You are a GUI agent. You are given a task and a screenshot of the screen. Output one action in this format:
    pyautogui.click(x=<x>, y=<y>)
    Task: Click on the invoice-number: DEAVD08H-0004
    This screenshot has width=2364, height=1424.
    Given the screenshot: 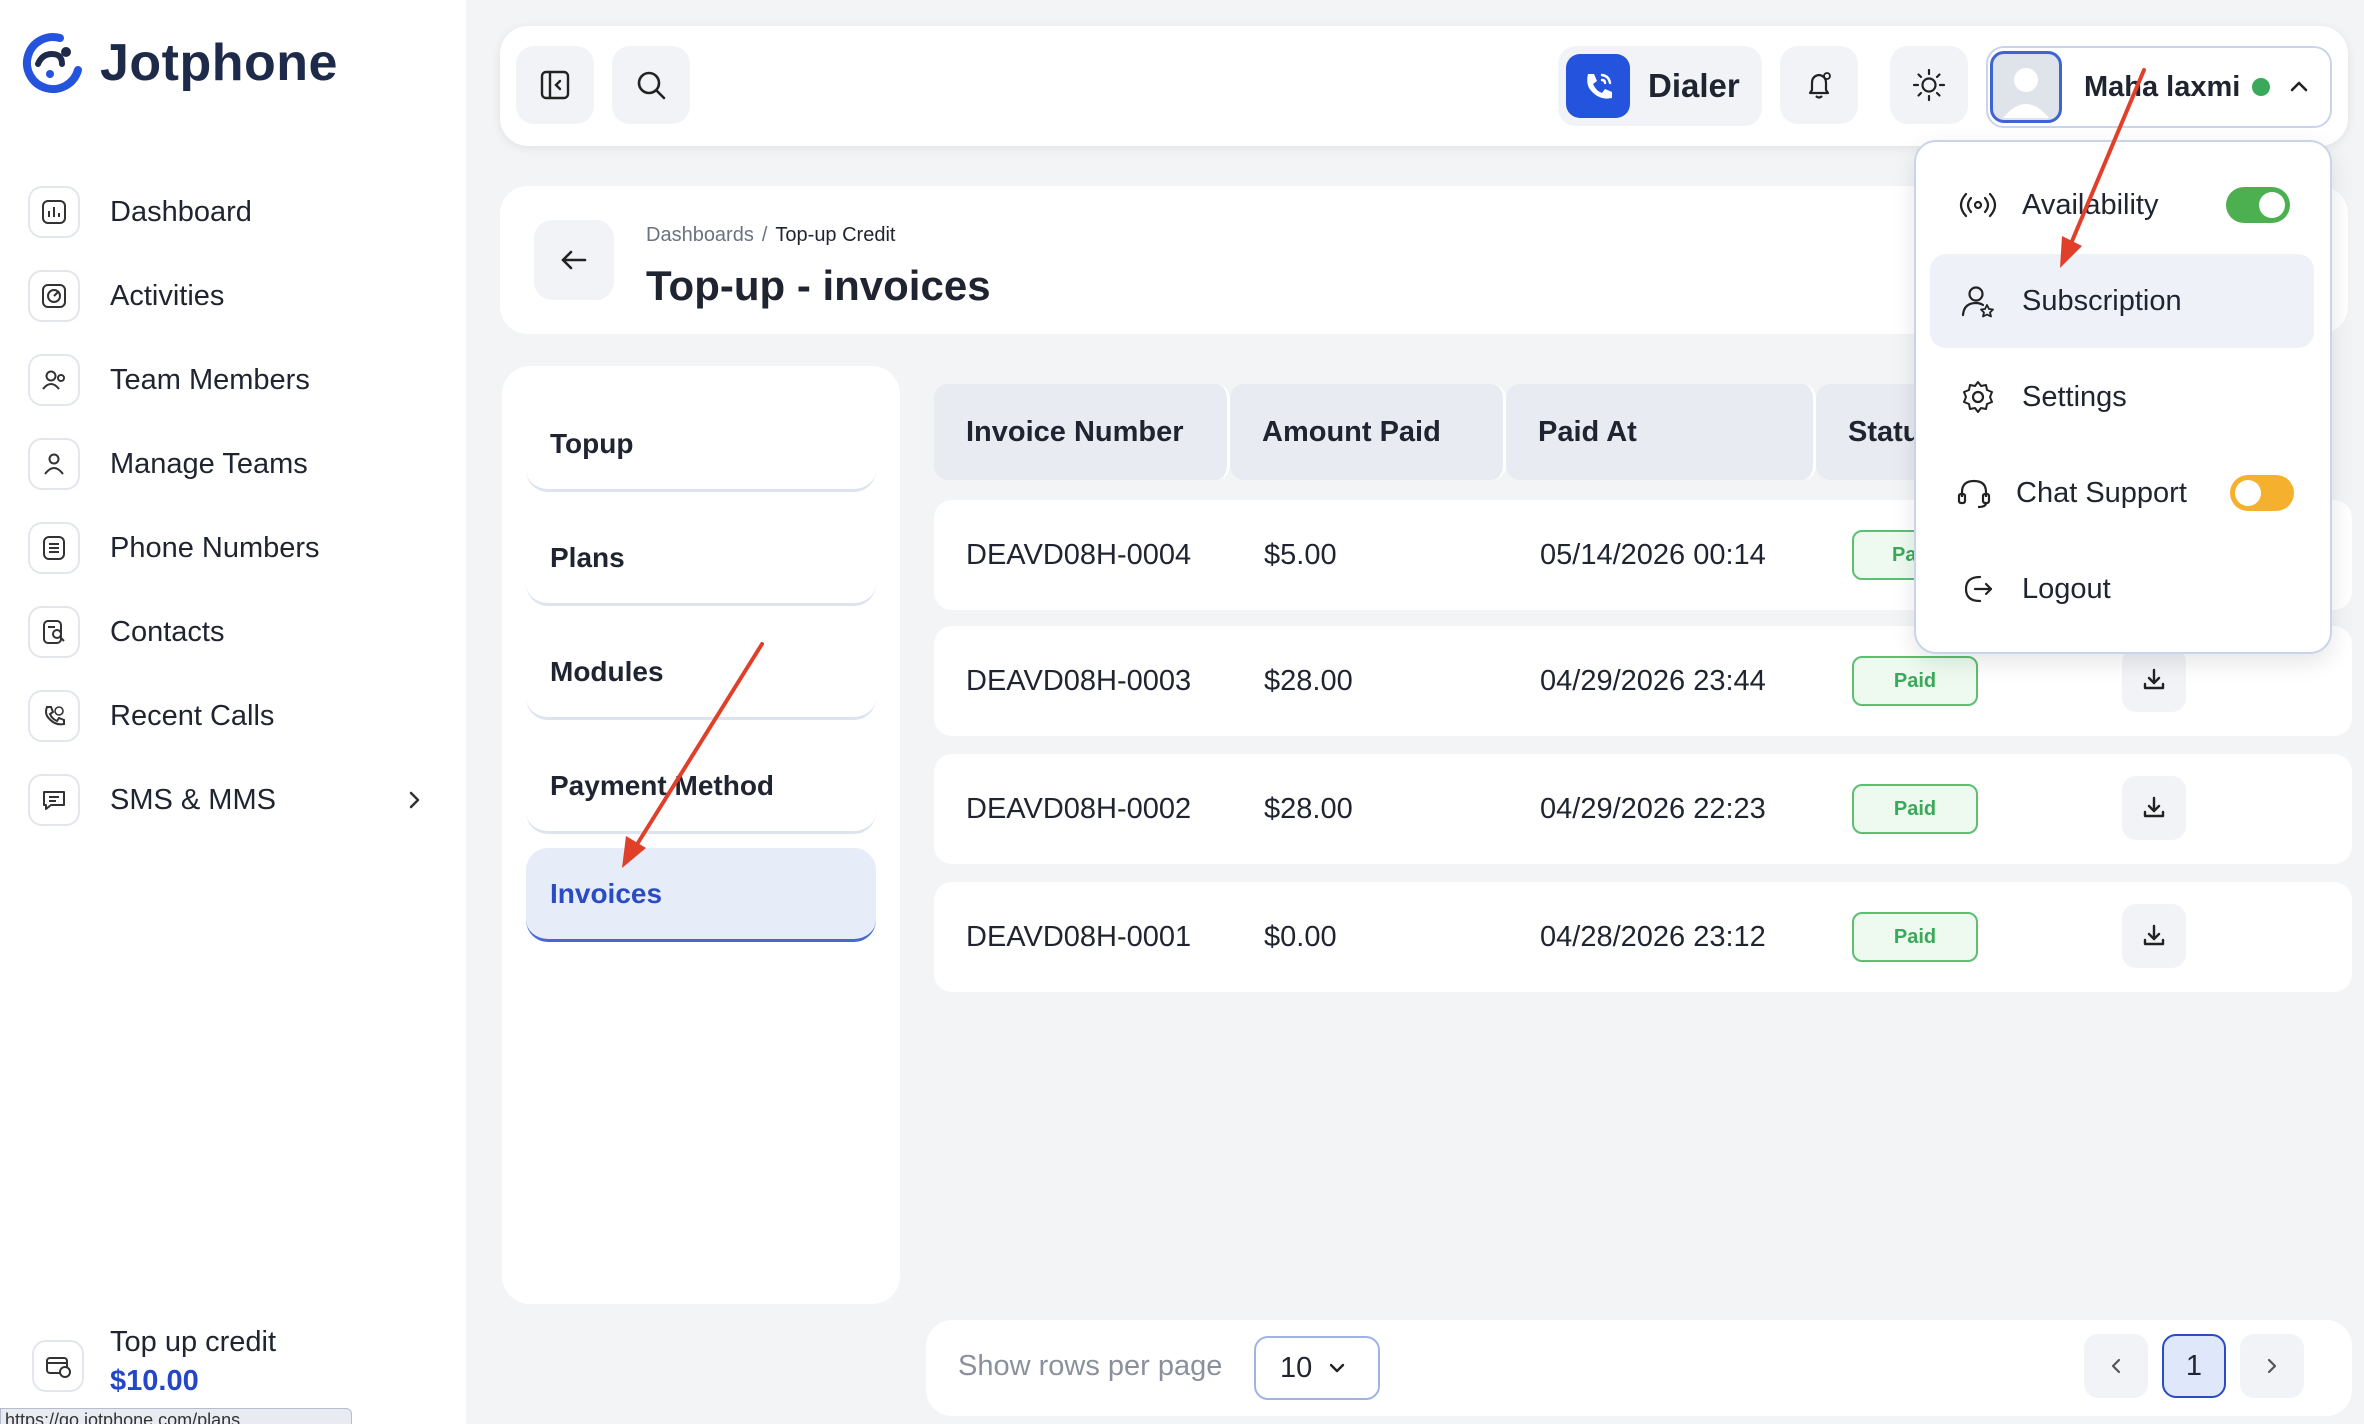 What is the action you would take?
    pyautogui.click(x=1079, y=554)
    